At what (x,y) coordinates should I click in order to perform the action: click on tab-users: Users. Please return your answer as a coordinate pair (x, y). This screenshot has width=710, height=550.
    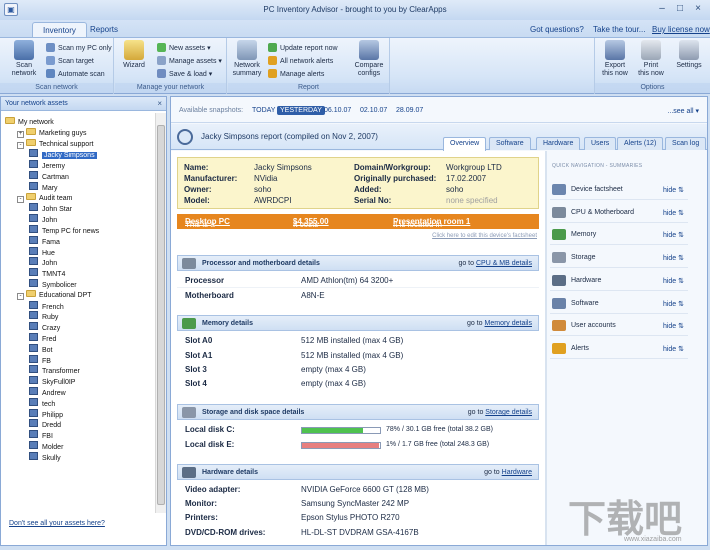
    Looking at the image, I should click on (600, 143).